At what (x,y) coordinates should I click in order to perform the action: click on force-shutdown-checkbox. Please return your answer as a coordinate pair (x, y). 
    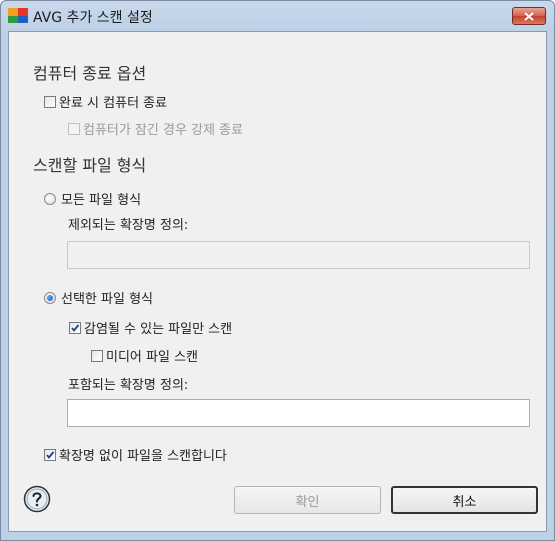
    Looking at the image, I should click on (74, 128).